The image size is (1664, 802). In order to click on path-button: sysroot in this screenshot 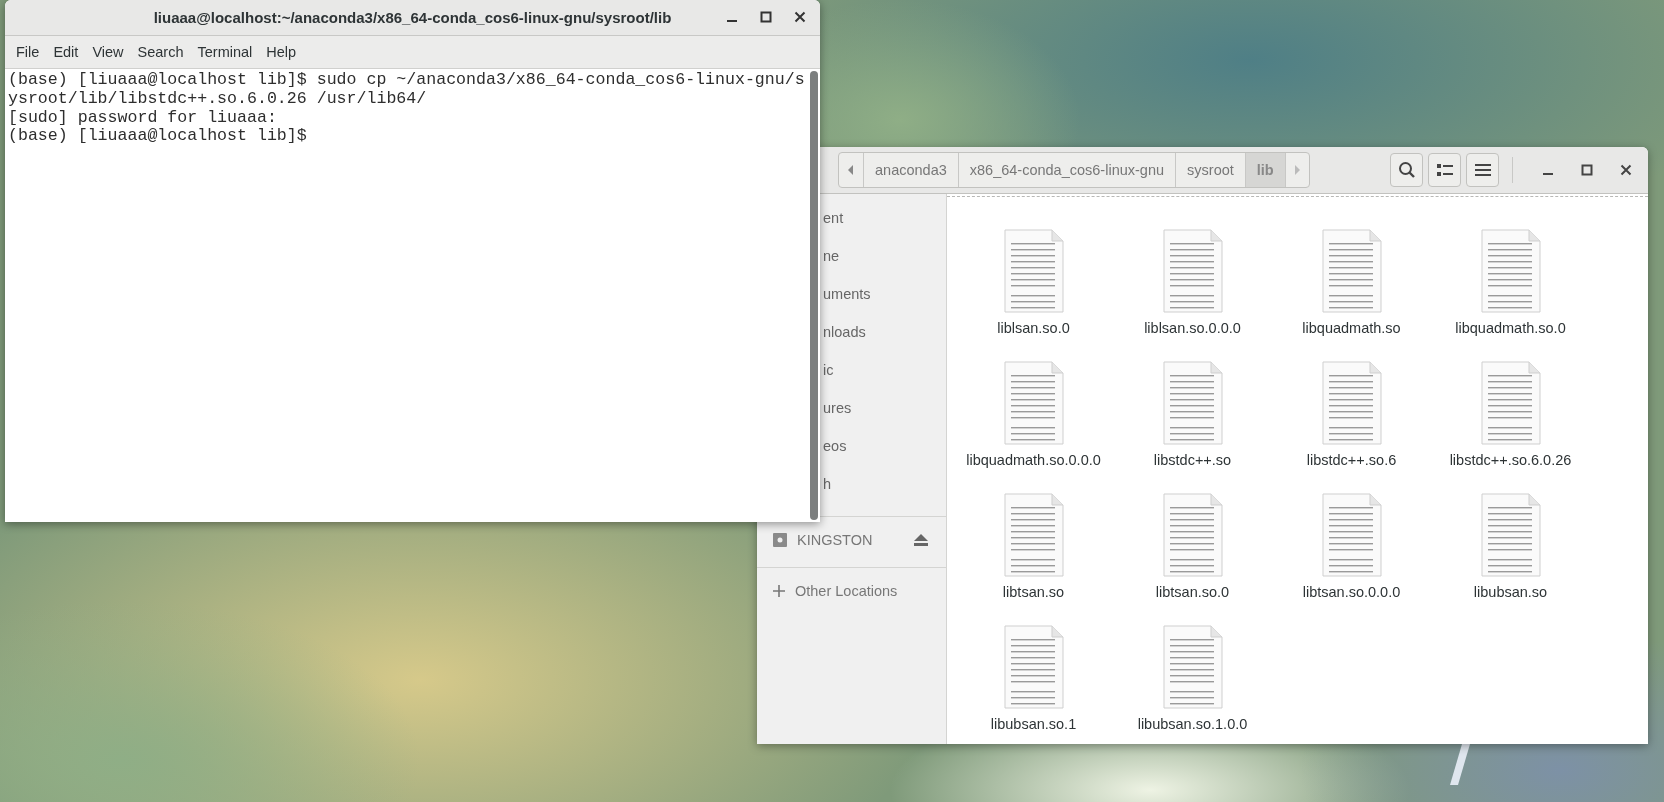, I will do `click(1210, 170)`.